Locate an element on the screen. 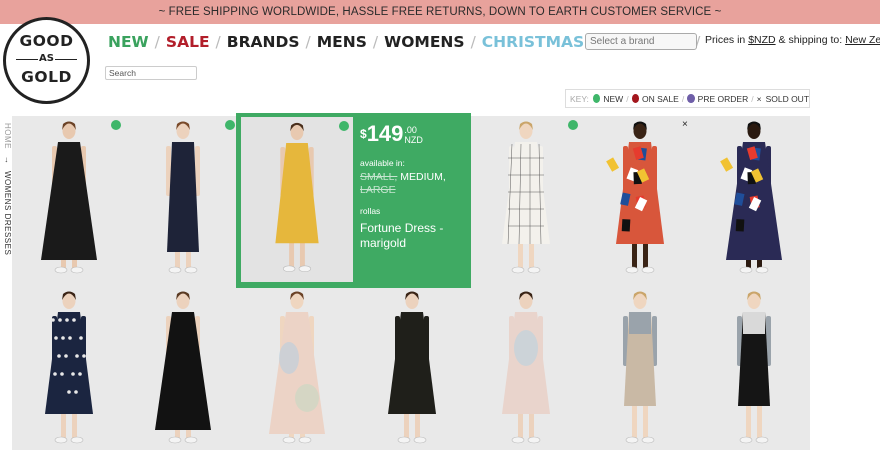  breadcrumb-current: WOMENS DRESSES is located at coordinates (7, 213).